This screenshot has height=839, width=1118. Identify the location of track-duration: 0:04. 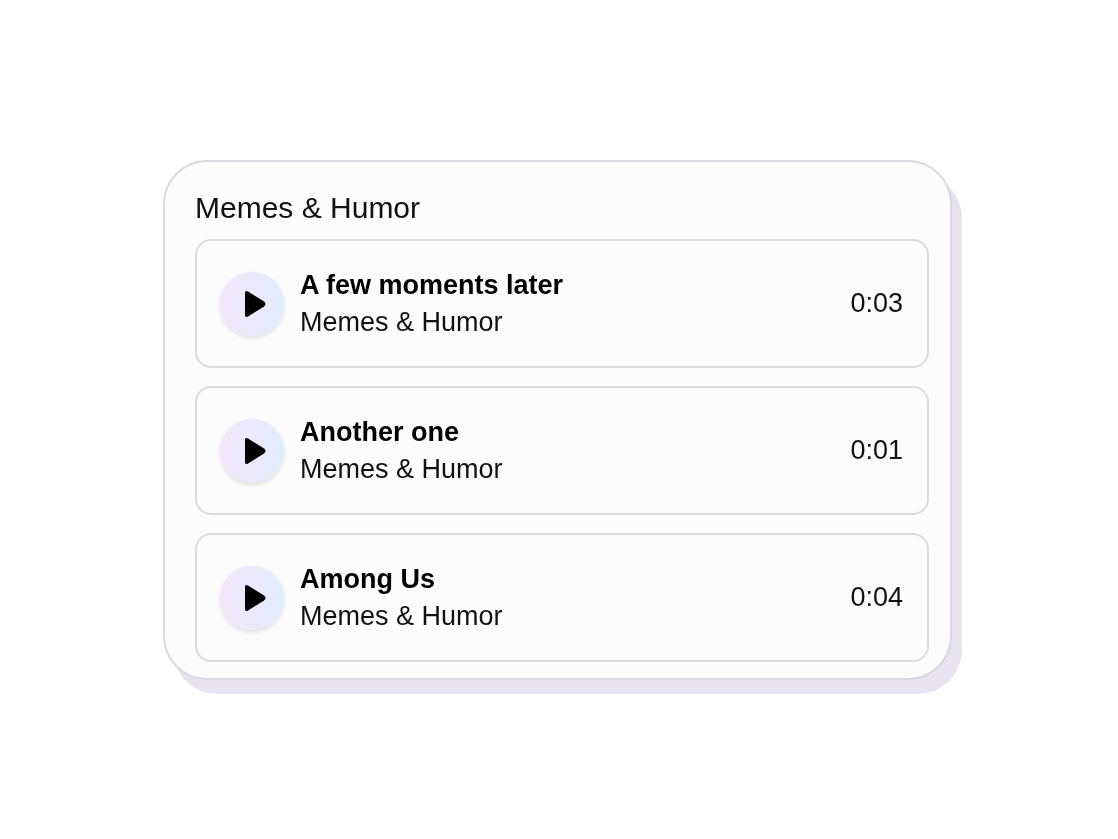
(876, 597).